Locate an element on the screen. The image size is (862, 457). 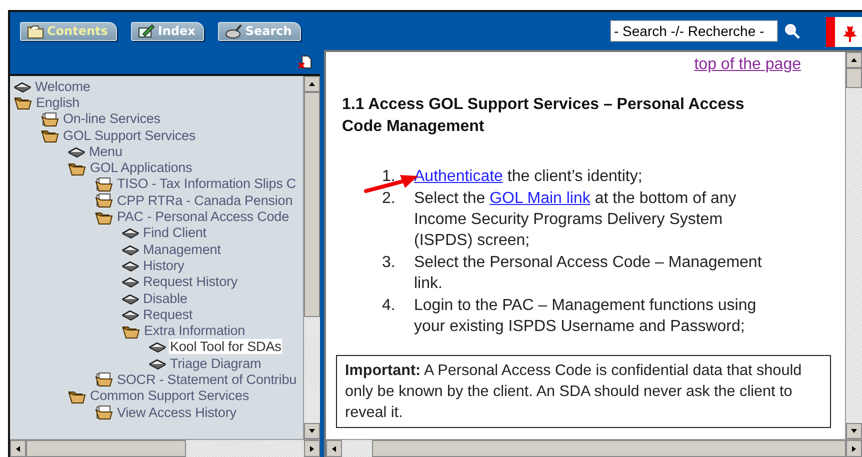
tree-item: Management is located at coordinates (182, 249).